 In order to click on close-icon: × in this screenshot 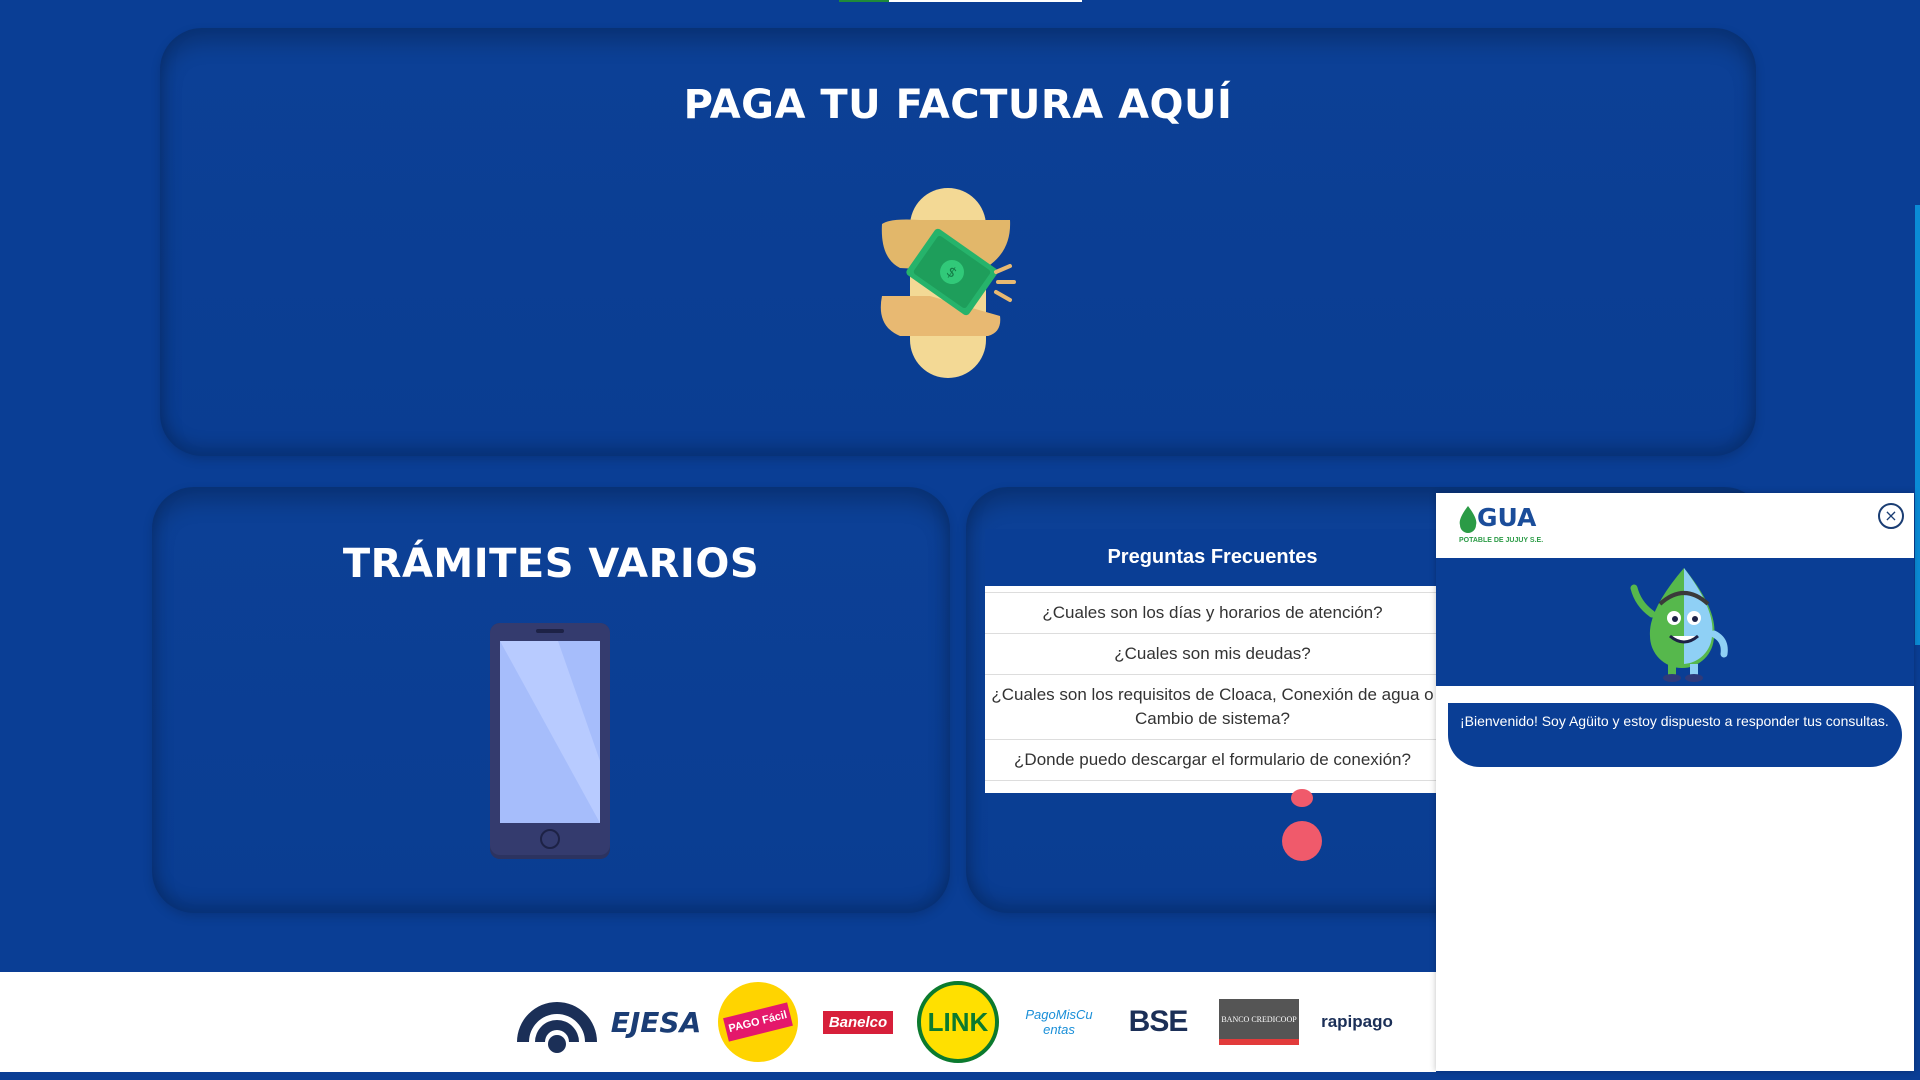, I will do `click(1891, 516)`.